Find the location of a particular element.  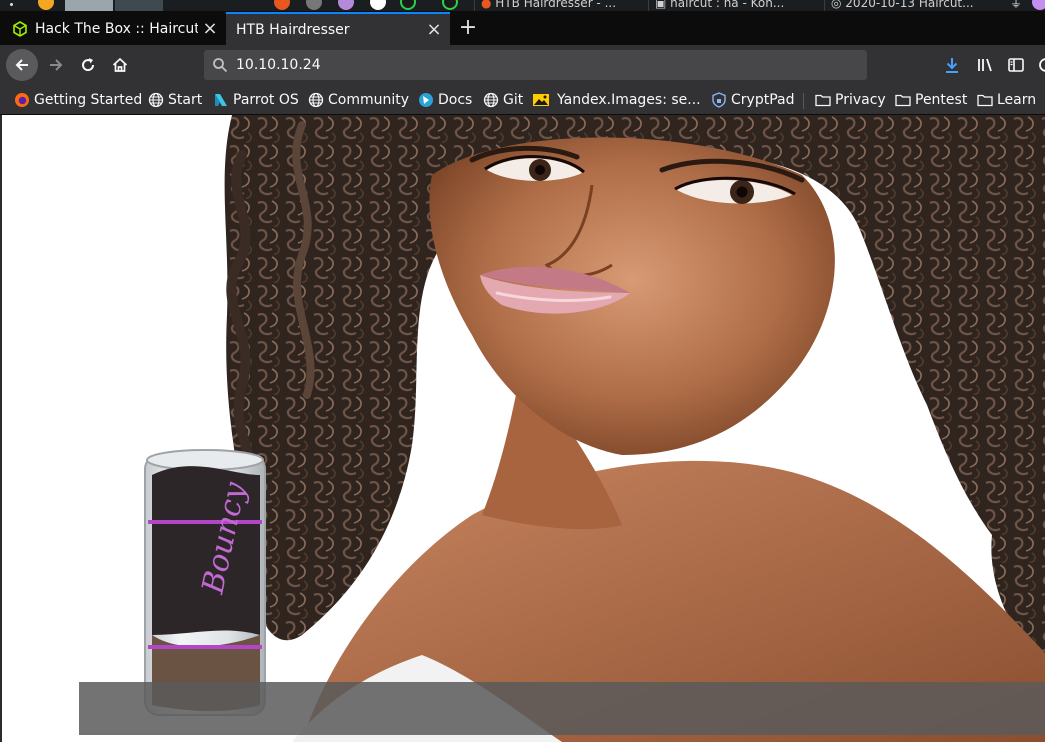

user-icon is located at coordinates (1038, 5).